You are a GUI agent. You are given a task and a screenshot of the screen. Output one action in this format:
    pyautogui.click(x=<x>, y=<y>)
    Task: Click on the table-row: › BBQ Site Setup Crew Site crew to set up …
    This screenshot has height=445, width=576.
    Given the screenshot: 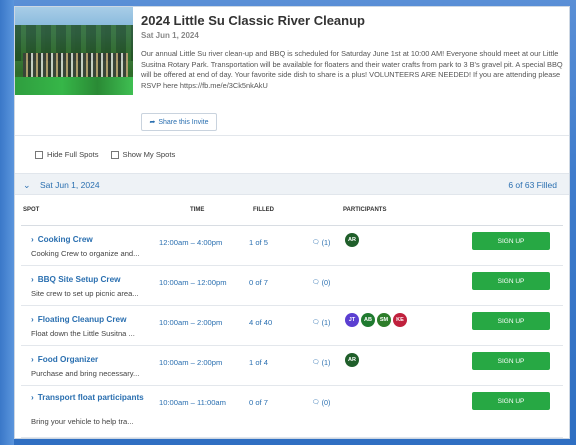 What is the action you would take?
    pyautogui.click(x=292, y=286)
    